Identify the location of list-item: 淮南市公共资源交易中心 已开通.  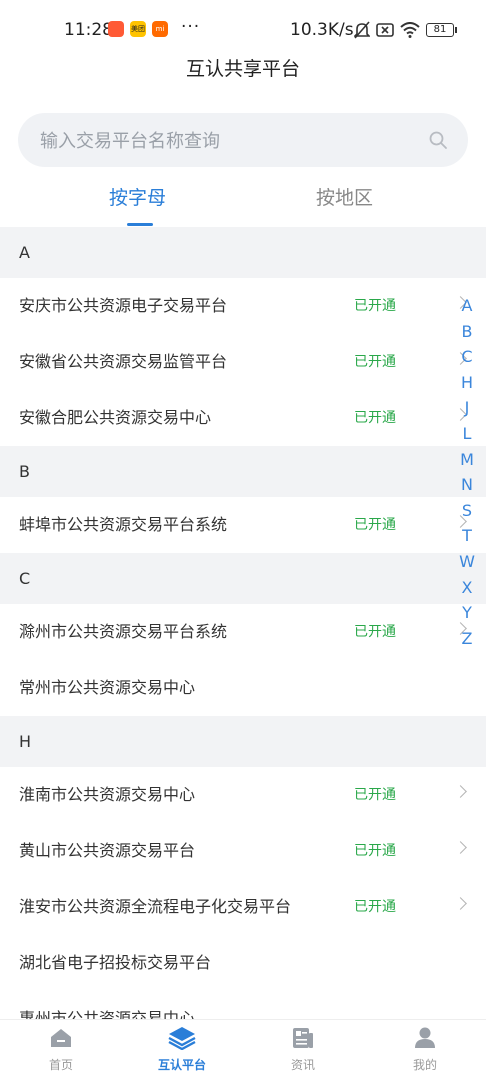
(243, 795).